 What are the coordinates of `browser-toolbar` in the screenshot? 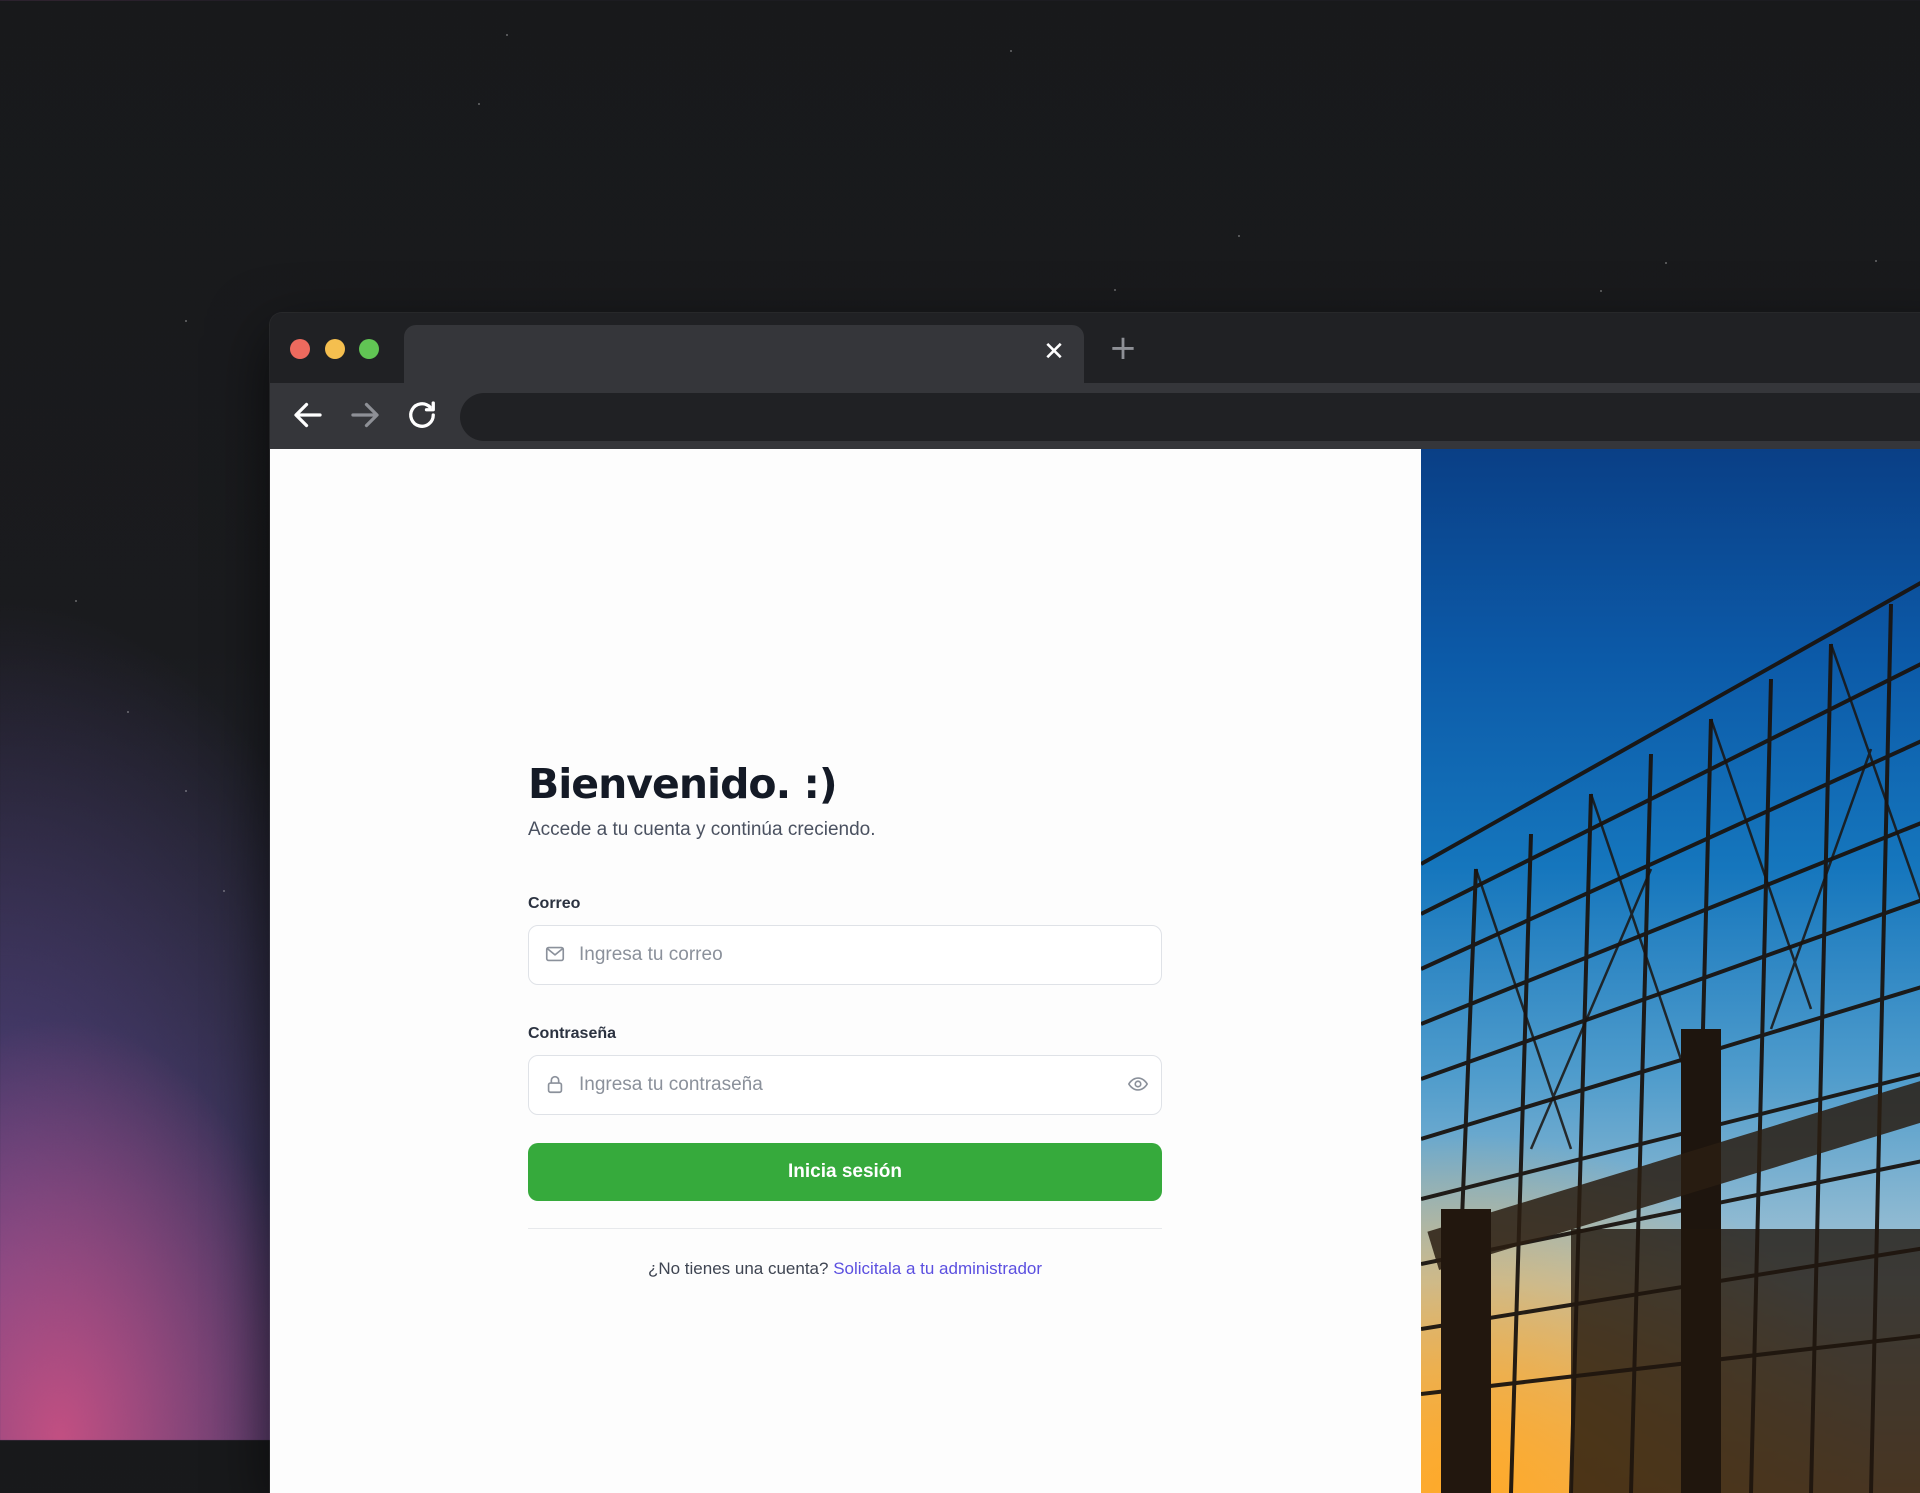 It's located at (1095, 416).